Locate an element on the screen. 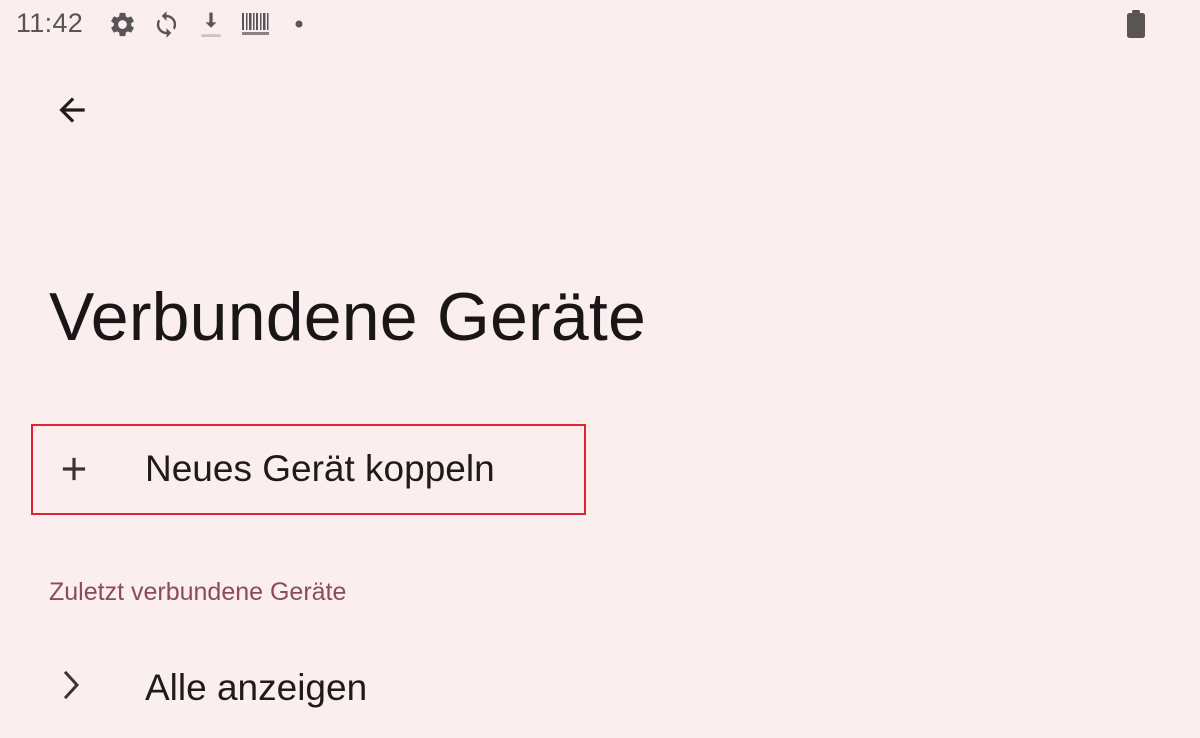 Image resolution: width=1200 pixels, height=738 pixels. sync-icon is located at coordinates (166, 24).